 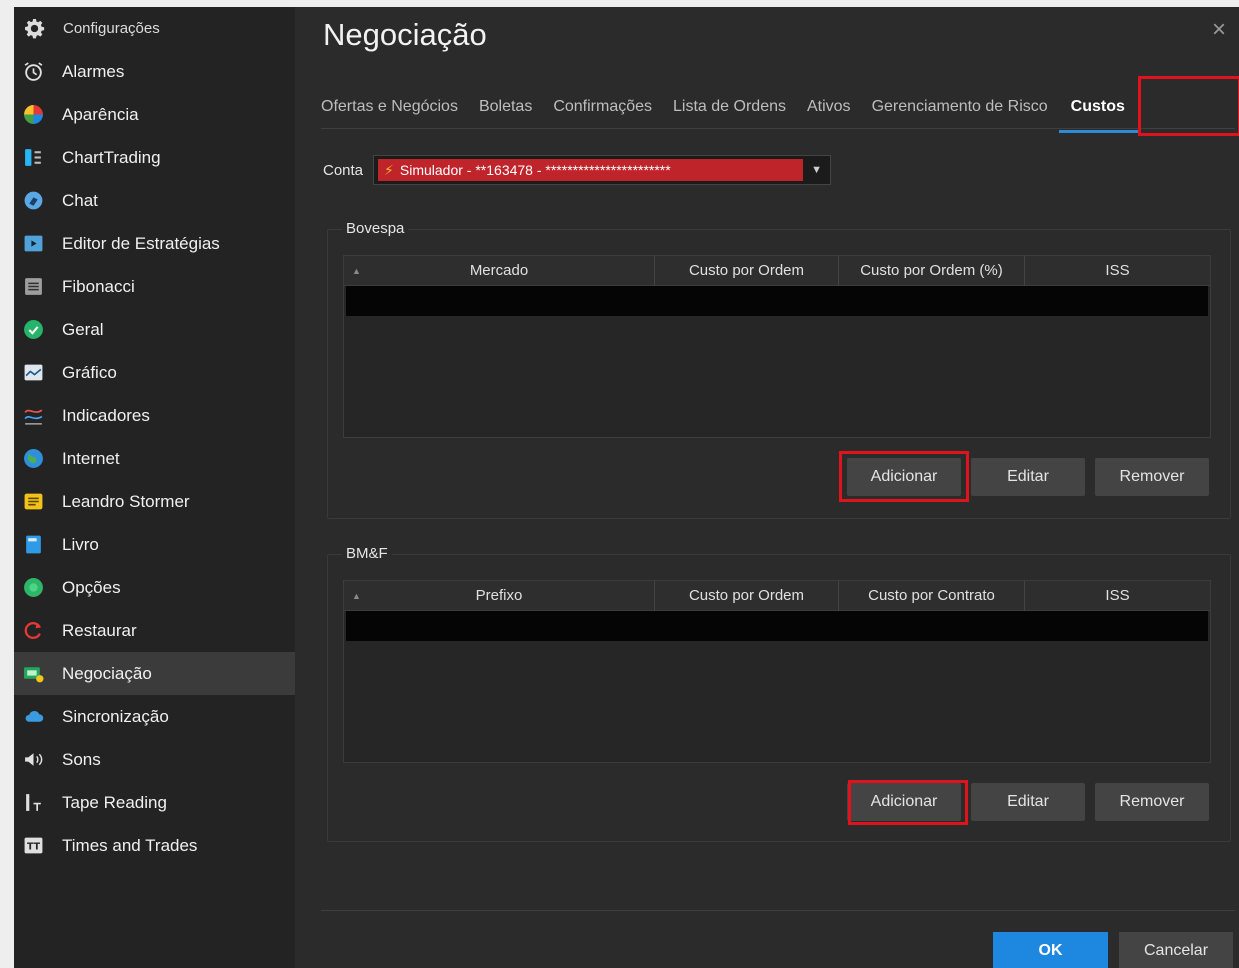 What do you see at coordinates (1050, 950) in the screenshot?
I see `ok-button: OK` at bounding box center [1050, 950].